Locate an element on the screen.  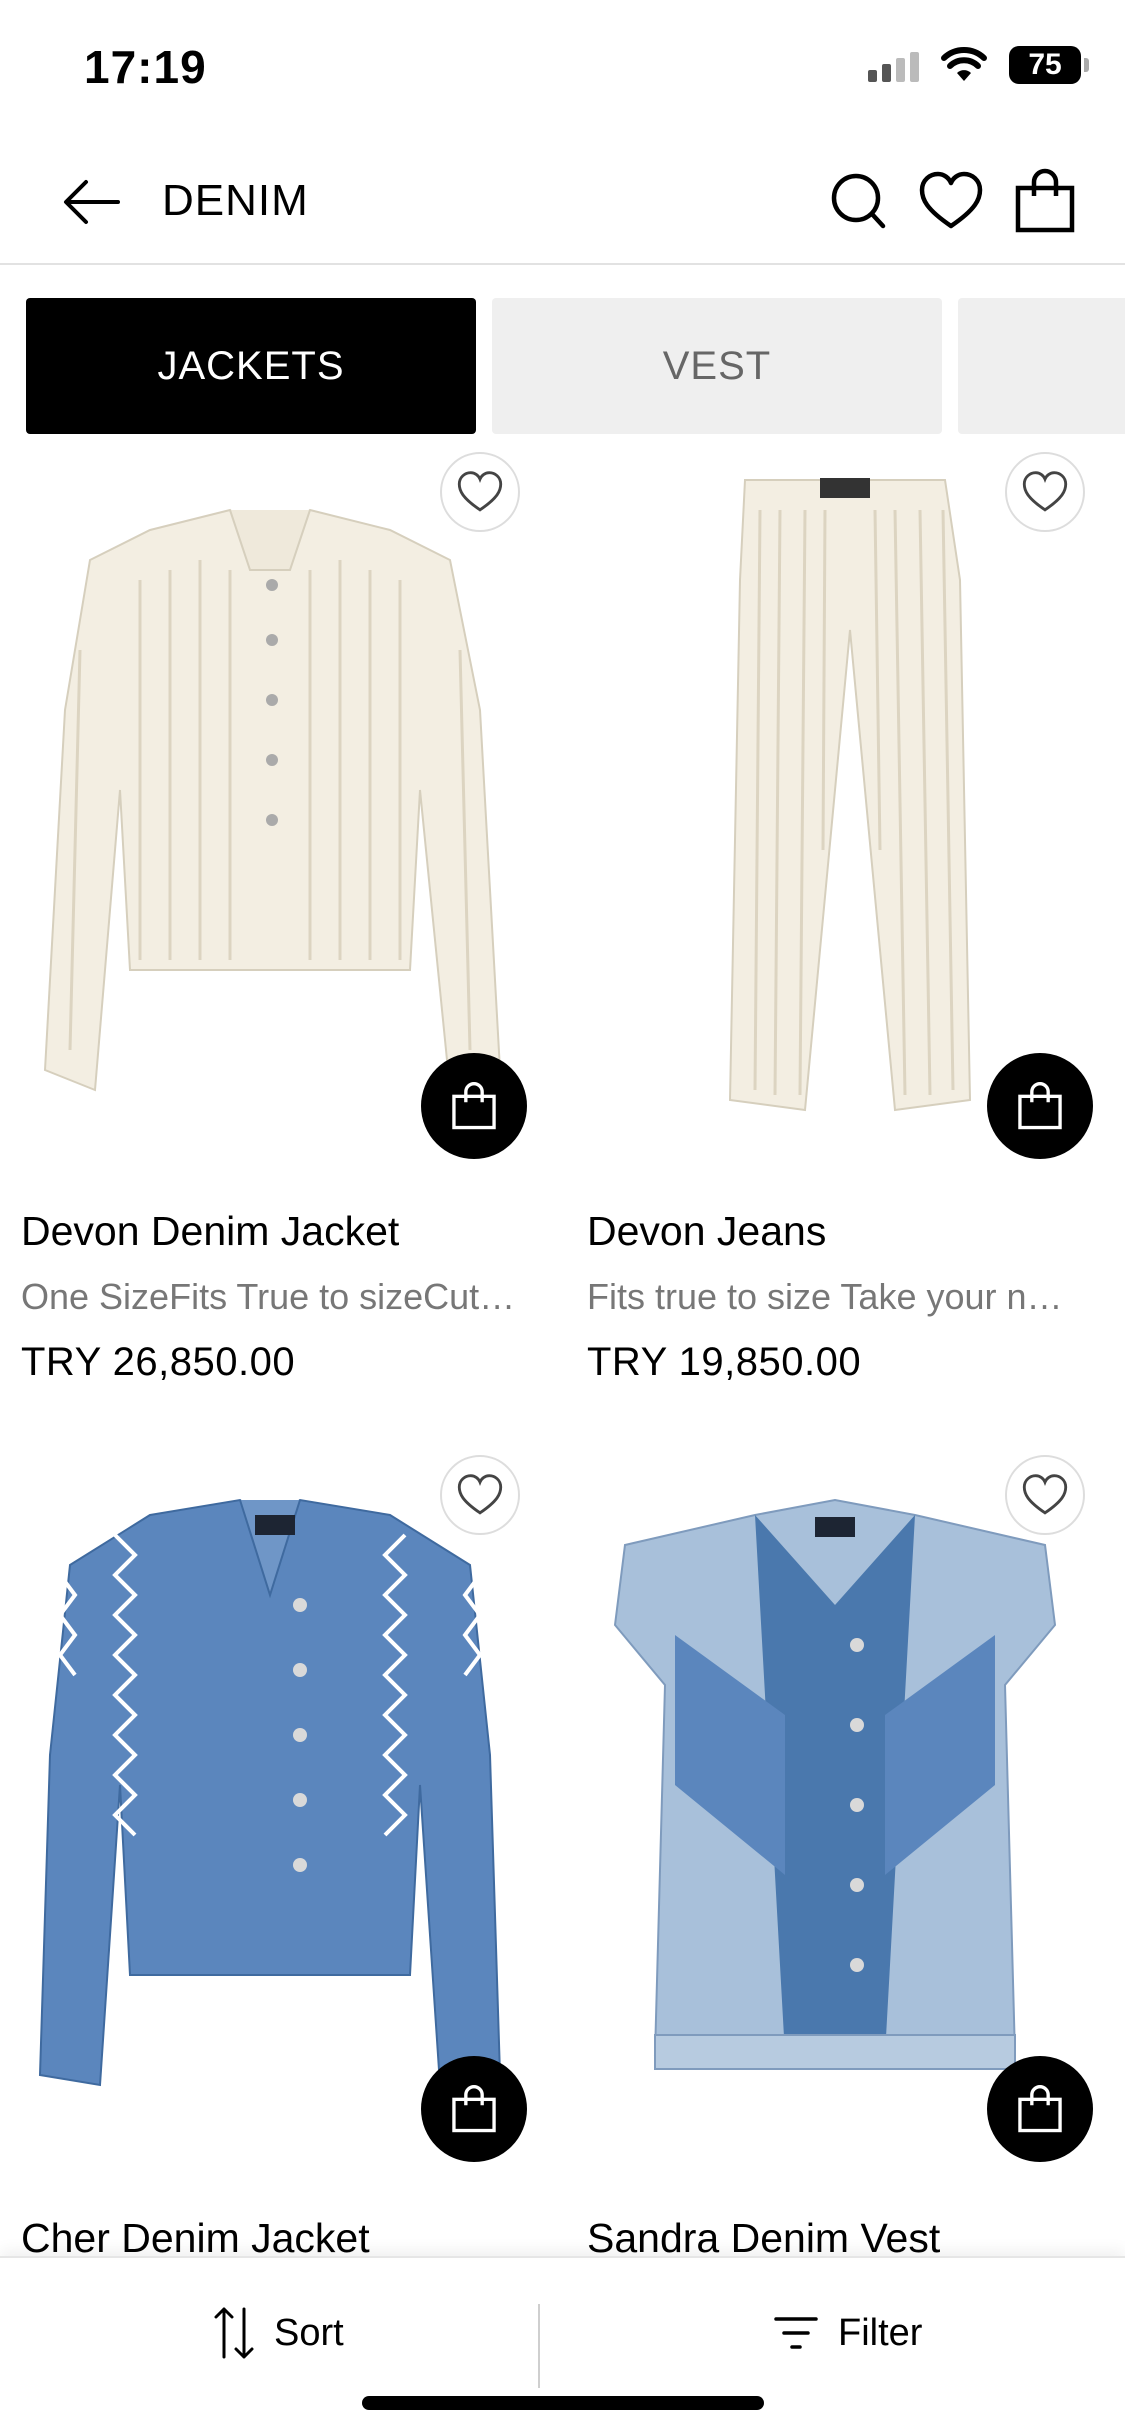
signal-icon is located at coordinates (893, 65).